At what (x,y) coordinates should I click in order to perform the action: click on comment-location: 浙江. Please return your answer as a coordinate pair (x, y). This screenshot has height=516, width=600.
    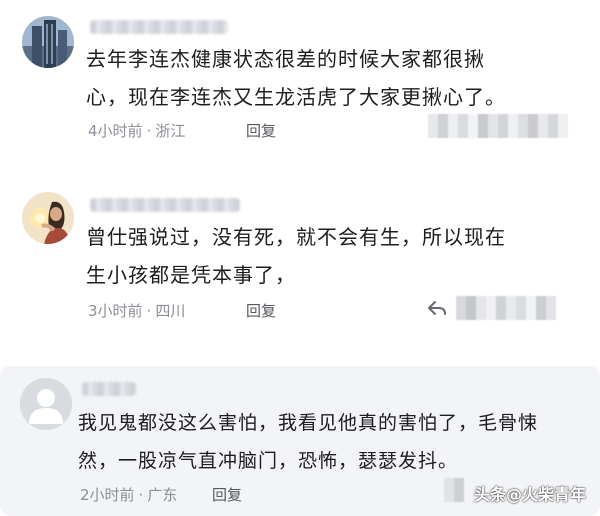
    Looking at the image, I should click on (170, 131).